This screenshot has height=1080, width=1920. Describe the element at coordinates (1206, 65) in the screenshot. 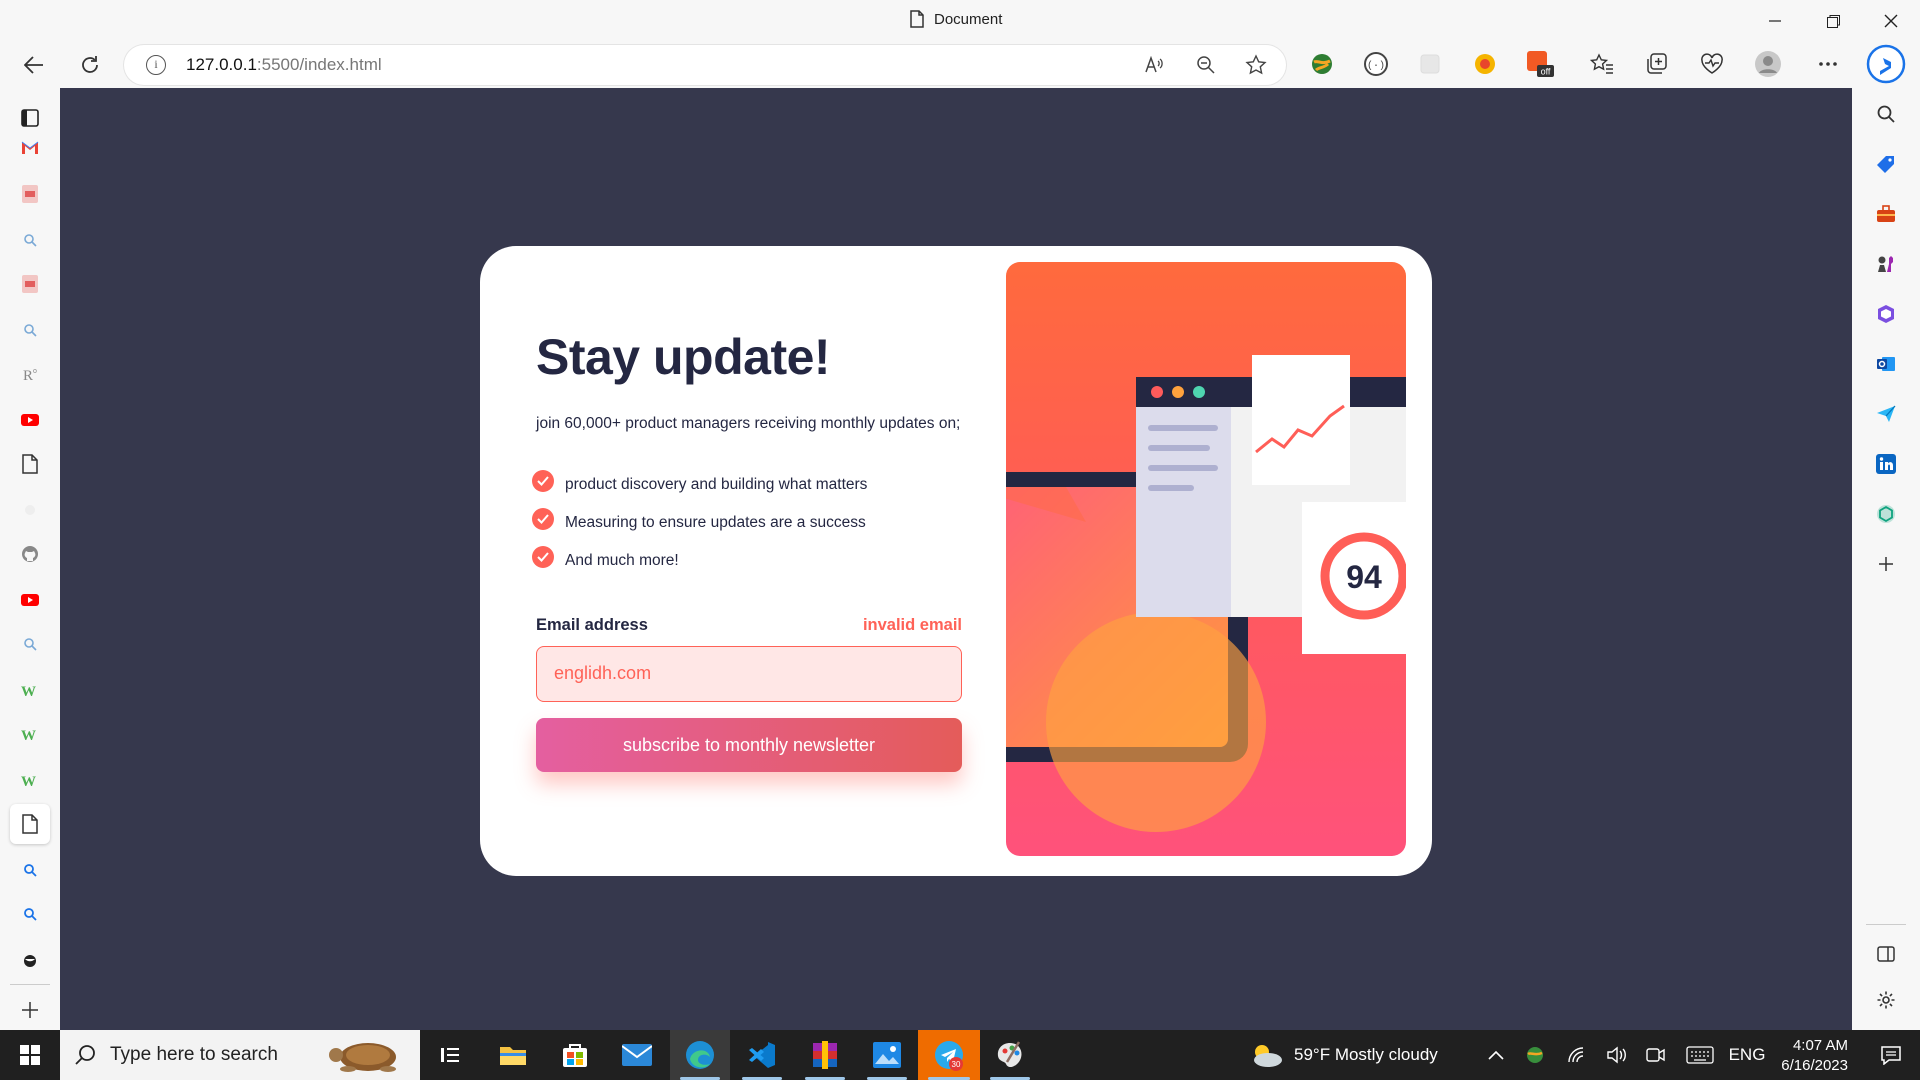

I see `zoom-out-icon` at that location.